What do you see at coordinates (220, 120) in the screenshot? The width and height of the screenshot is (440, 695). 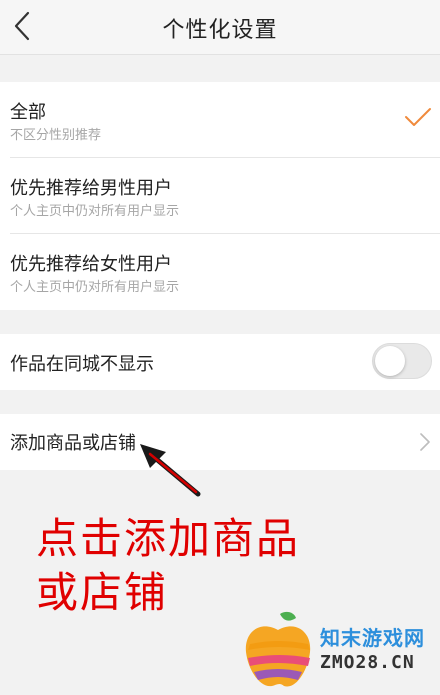 I see `option-all: 全部 不区分性别推荐` at bounding box center [220, 120].